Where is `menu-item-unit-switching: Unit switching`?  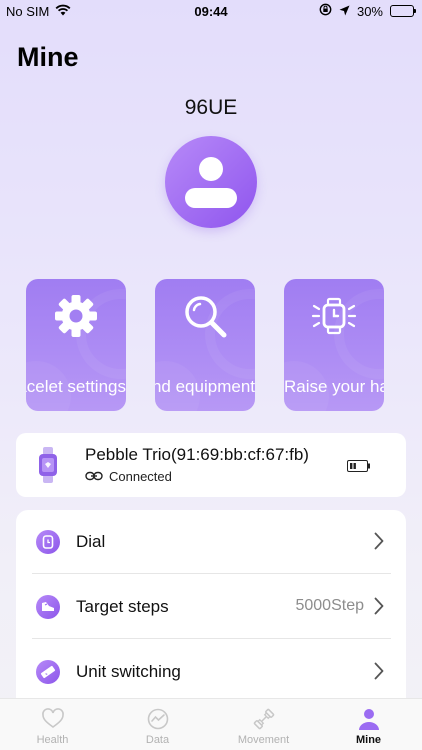
menu-item-unit-switching: Unit switching is located at coordinates (211, 669).